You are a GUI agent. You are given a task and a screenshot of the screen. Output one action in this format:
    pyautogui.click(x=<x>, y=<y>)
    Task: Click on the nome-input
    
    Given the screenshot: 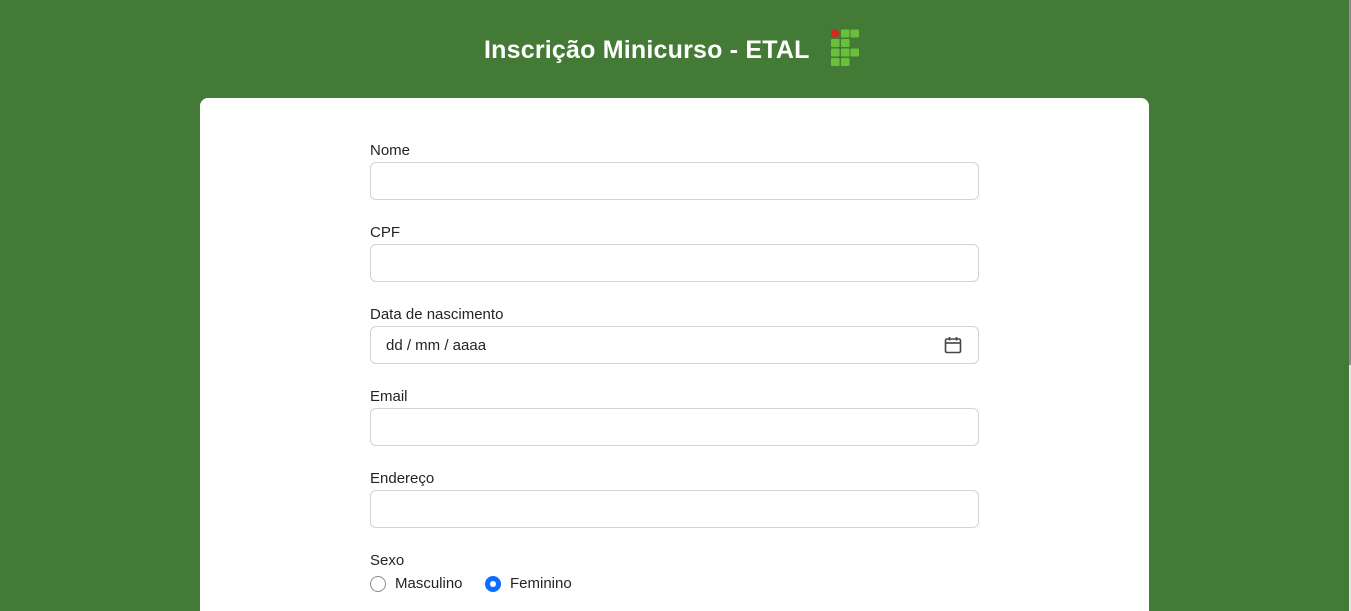 What is the action you would take?
    pyautogui.click(x=674, y=181)
    